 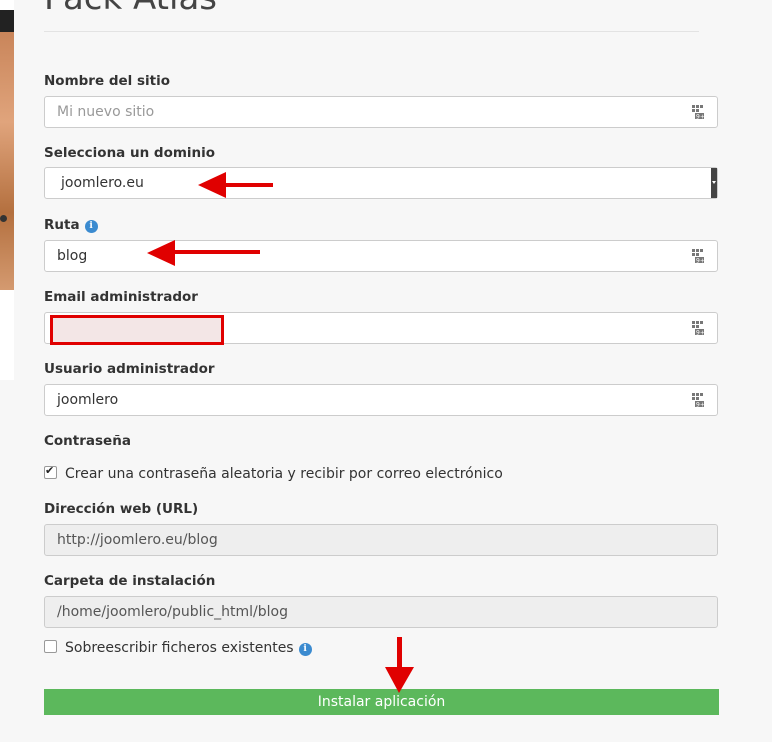 What do you see at coordinates (50, 471) in the screenshot?
I see `random-password-checkbox` at bounding box center [50, 471].